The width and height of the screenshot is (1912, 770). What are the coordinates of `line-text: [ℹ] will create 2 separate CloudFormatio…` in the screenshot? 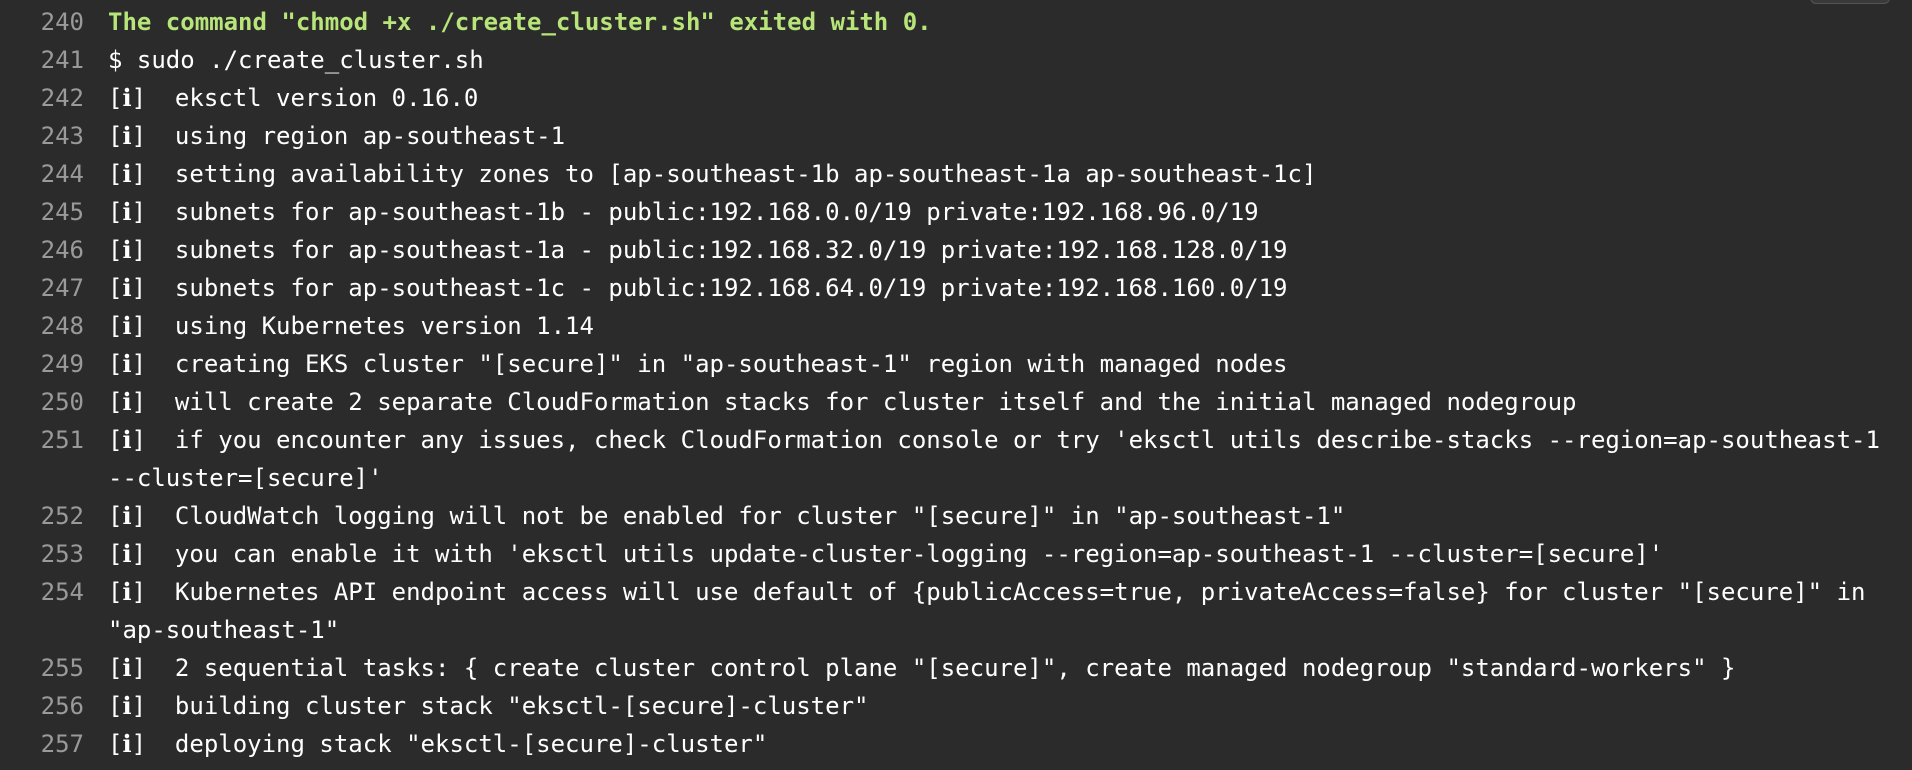 It's located at (842, 402).